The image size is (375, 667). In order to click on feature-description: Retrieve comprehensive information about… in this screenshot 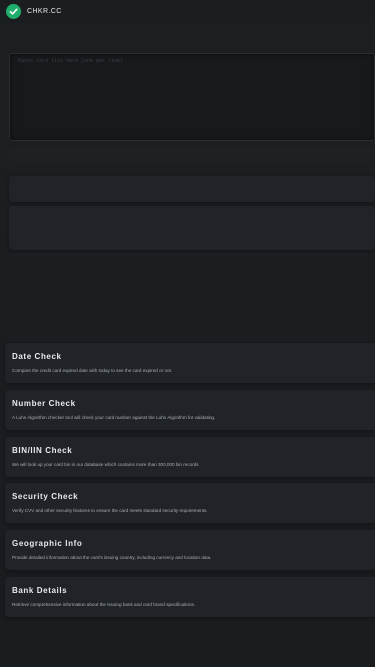, I will do `click(104, 604)`.